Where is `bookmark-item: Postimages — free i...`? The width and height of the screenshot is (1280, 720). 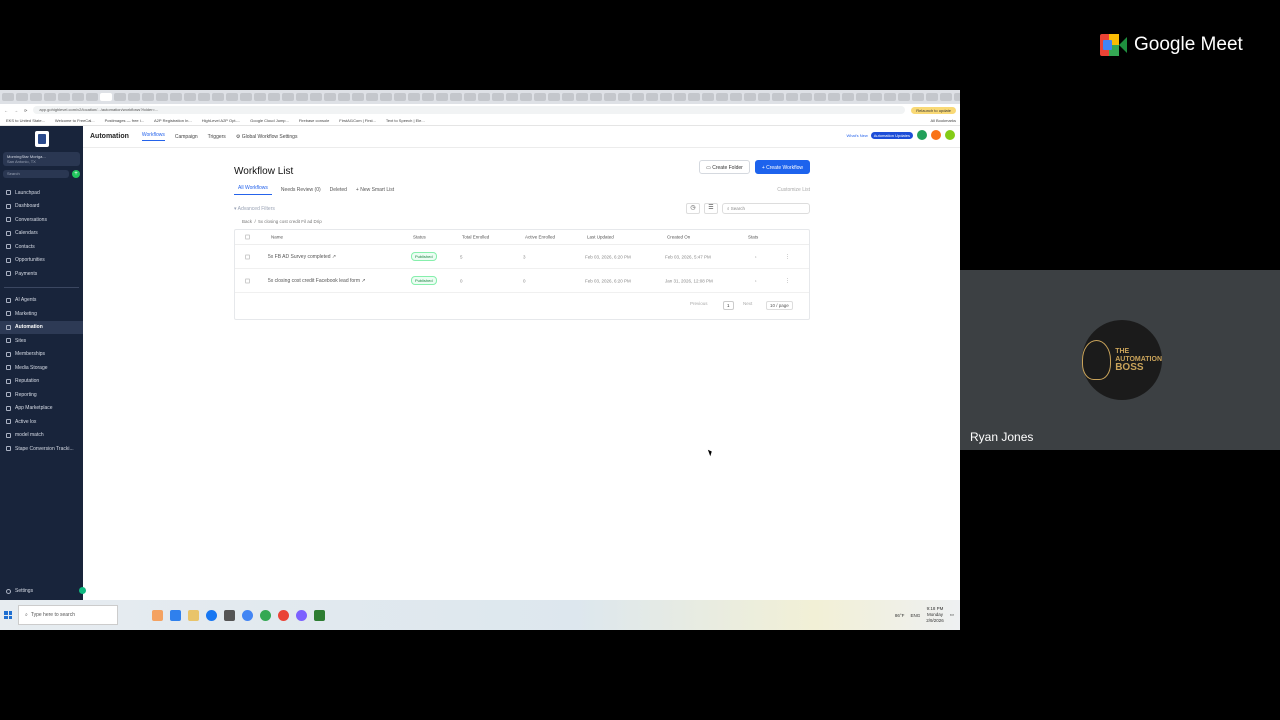
bookmark-item: Postimages — free i... is located at coordinates (124, 120).